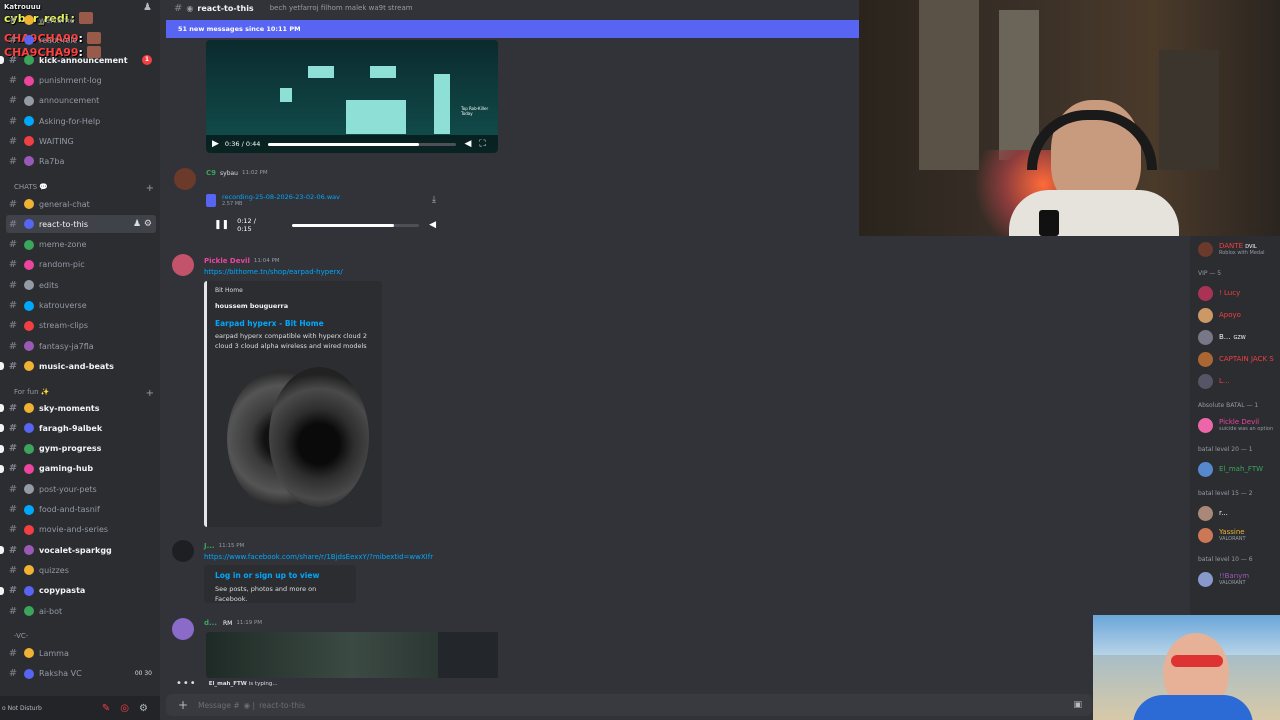 The width and height of the screenshot is (1280, 720). I want to click on image-attachment, so click(352, 655).